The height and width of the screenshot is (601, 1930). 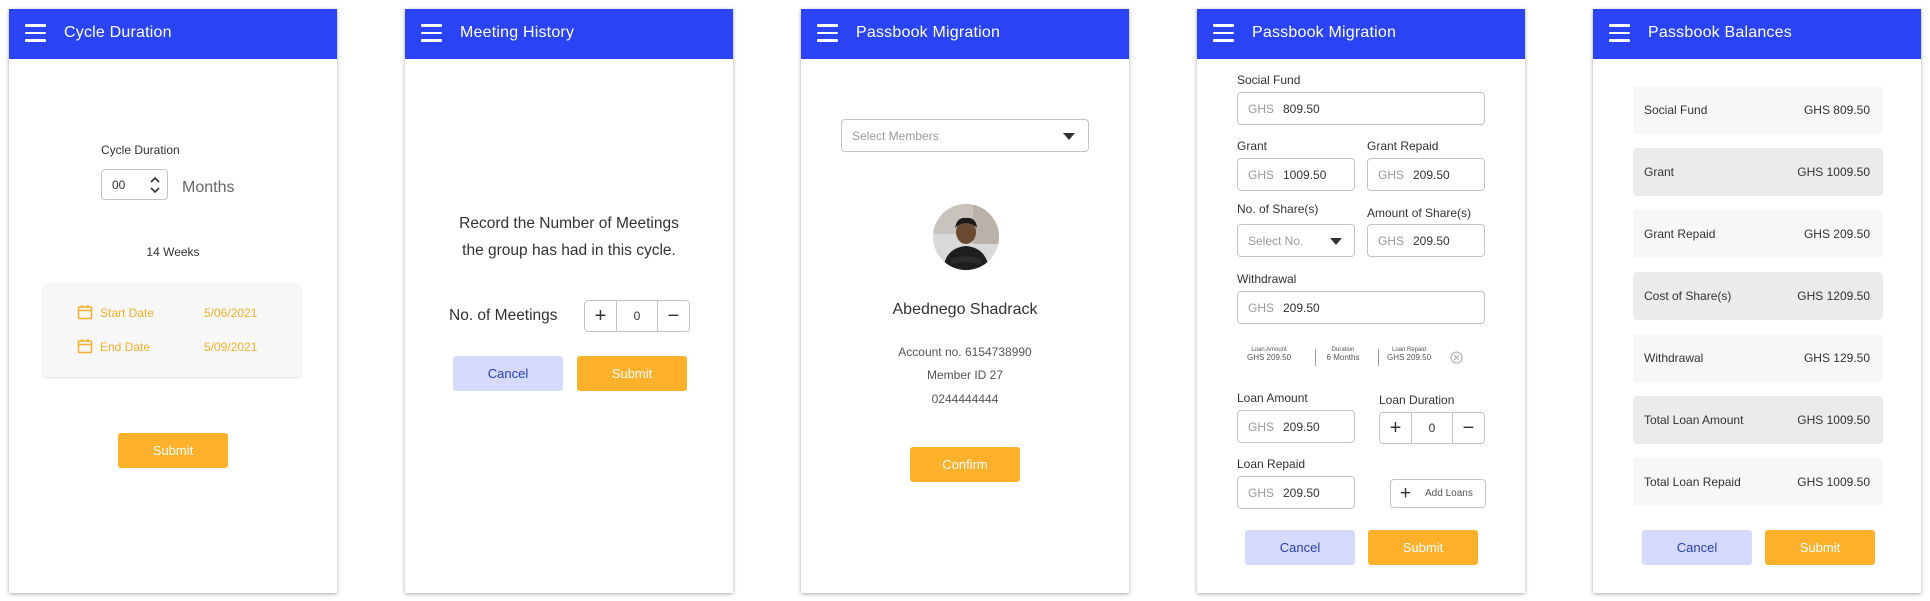 I want to click on withdrawal-field: GHS 209.50, so click(x=1361, y=307).